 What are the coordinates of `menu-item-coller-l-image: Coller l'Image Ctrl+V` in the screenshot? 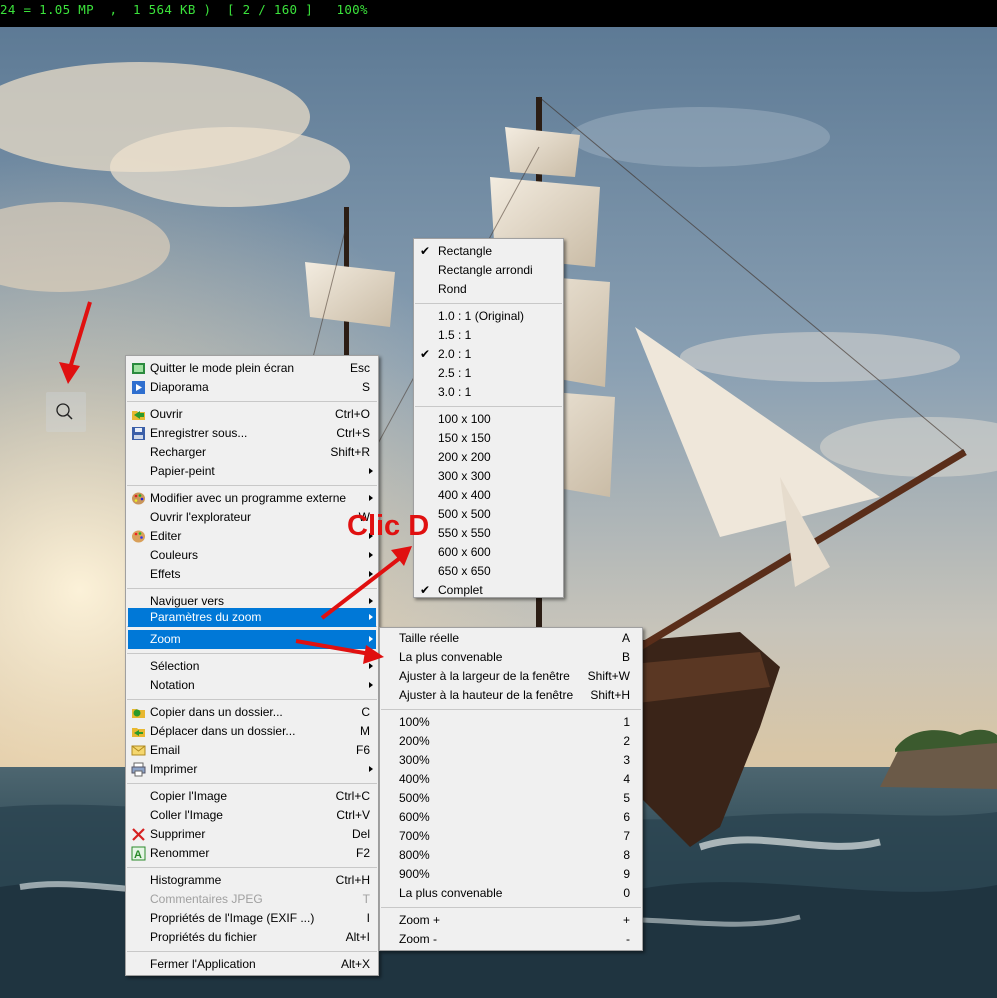 It's located at (252, 815).